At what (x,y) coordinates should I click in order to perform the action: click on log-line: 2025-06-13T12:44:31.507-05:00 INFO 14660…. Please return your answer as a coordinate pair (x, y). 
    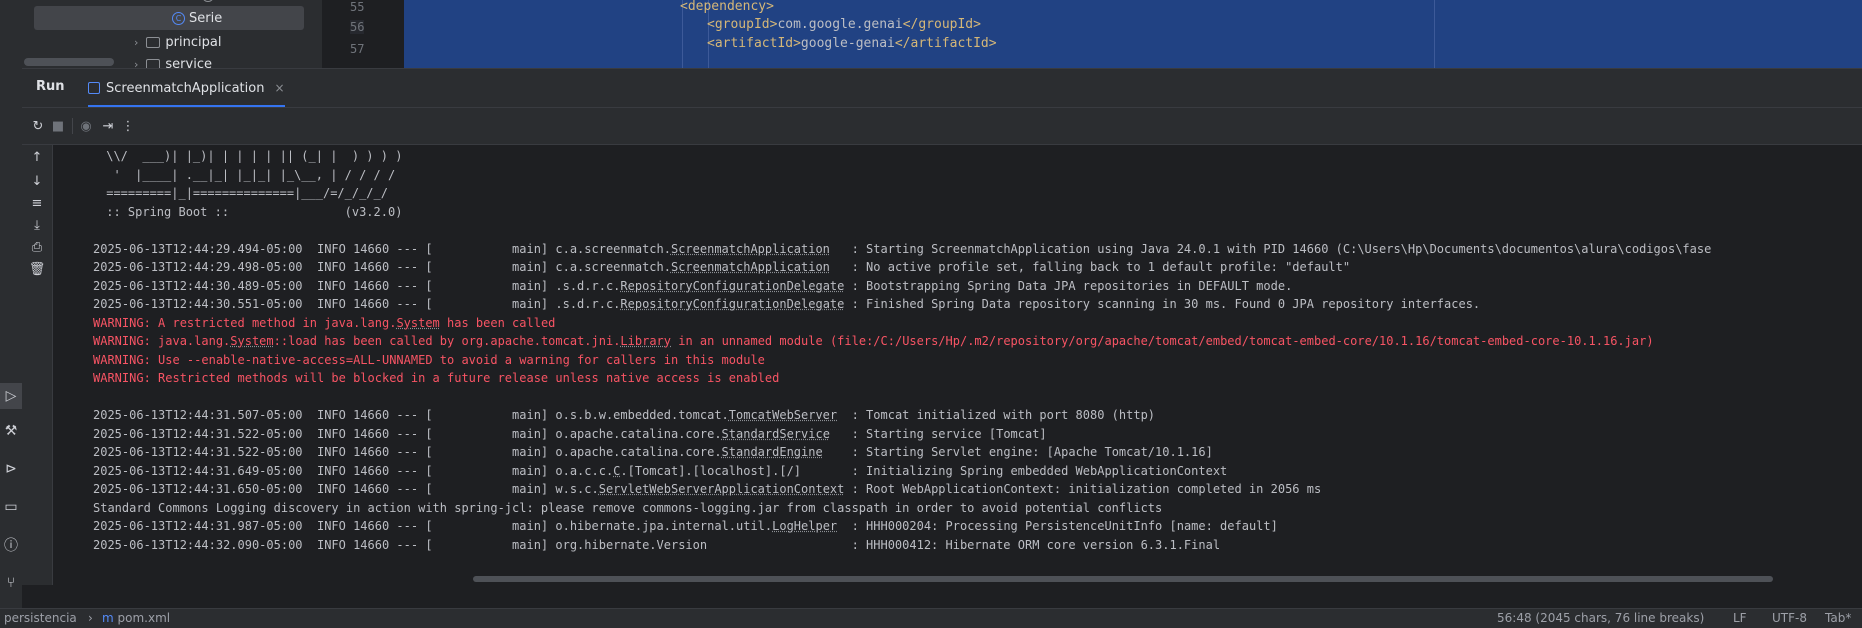
    Looking at the image, I should click on (624, 415).